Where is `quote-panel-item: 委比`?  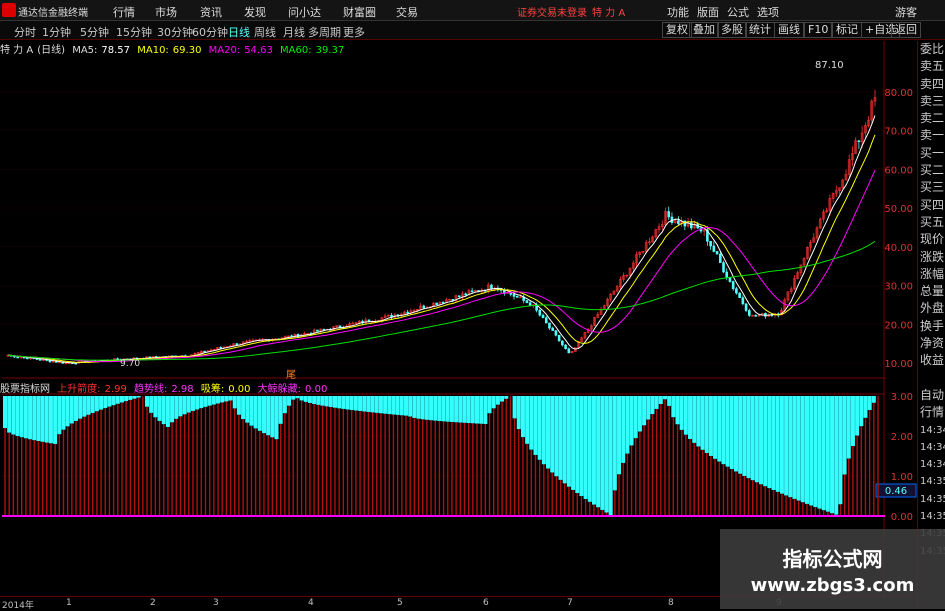
quote-panel-item: 委比 is located at coordinates (931, 49).